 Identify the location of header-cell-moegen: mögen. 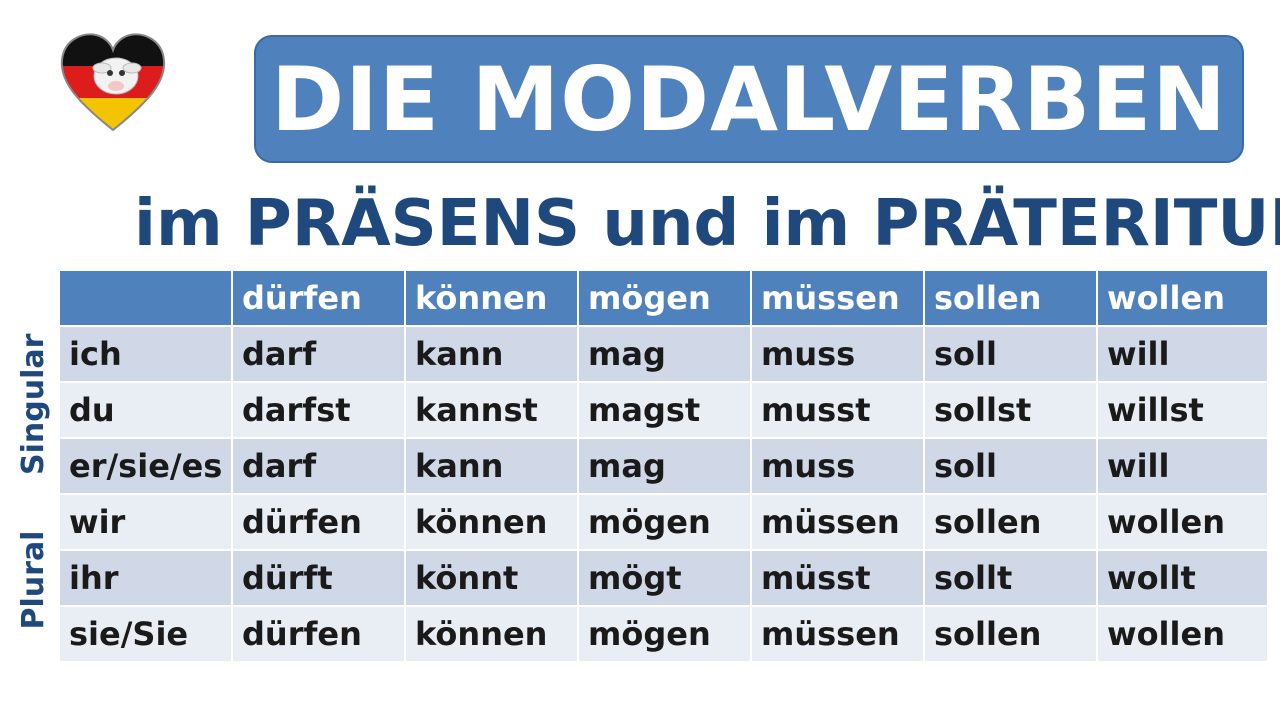
(664, 298).